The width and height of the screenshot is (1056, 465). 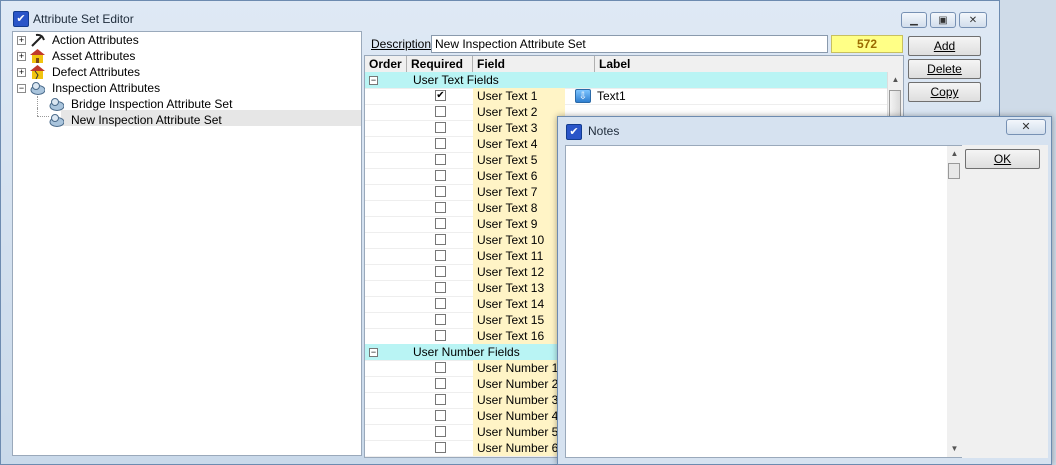 What do you see at coordinates (500, 16) in the screenshot?
I see `title-bar: ✔ Attribute Set Editor ▁ ▣ ✕` at bounding box center [500, 16].